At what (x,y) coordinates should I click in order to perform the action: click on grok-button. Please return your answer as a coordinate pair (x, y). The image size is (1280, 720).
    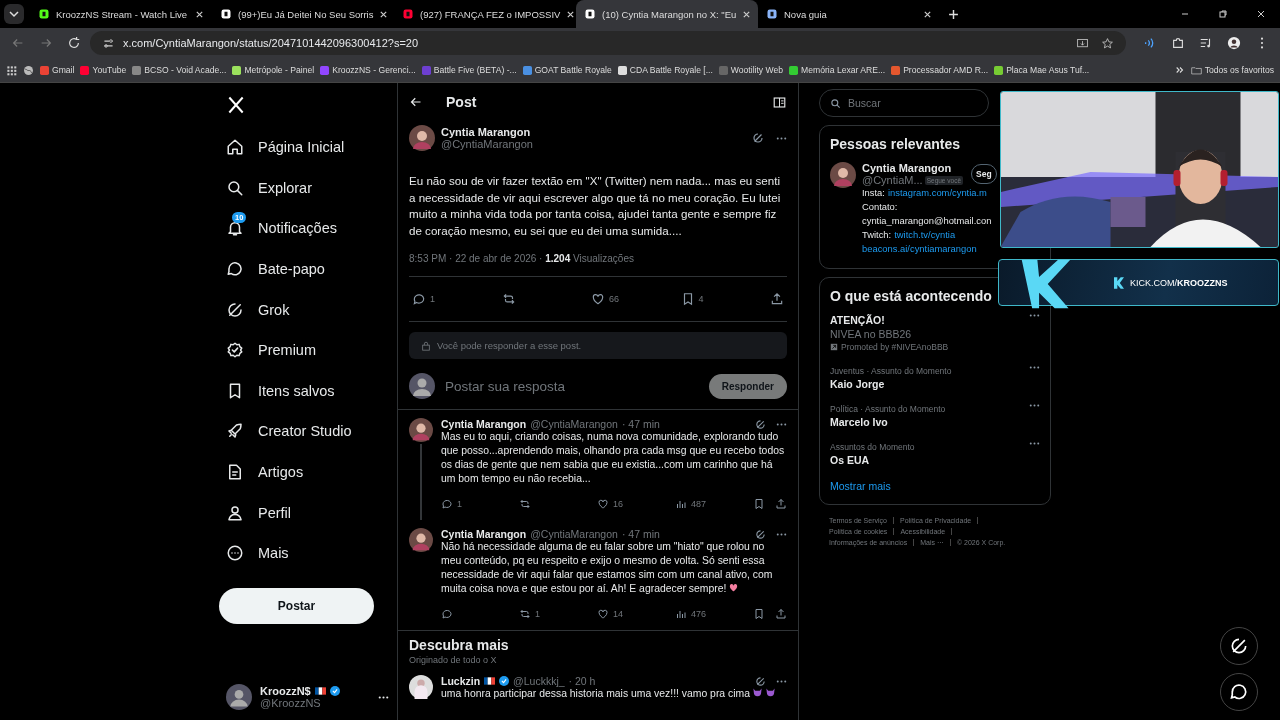
    Looking at the image, I should click on (1239, 646).